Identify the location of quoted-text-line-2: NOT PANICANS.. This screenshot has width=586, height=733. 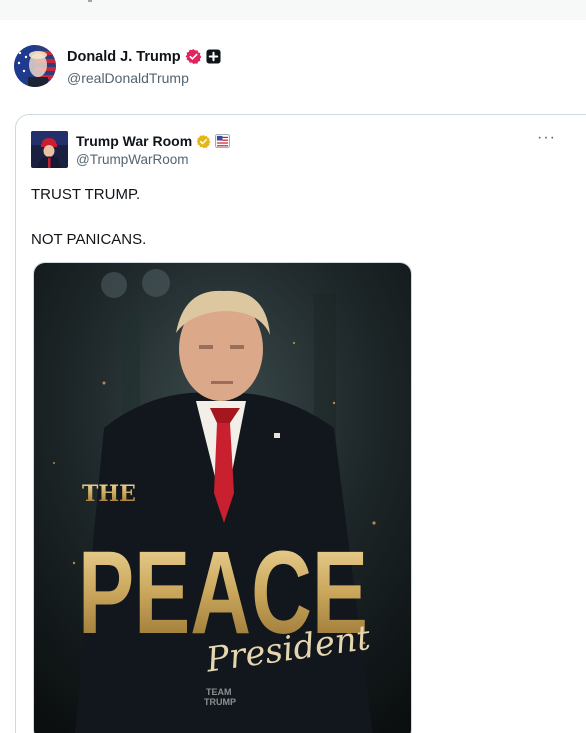
(89, 239).